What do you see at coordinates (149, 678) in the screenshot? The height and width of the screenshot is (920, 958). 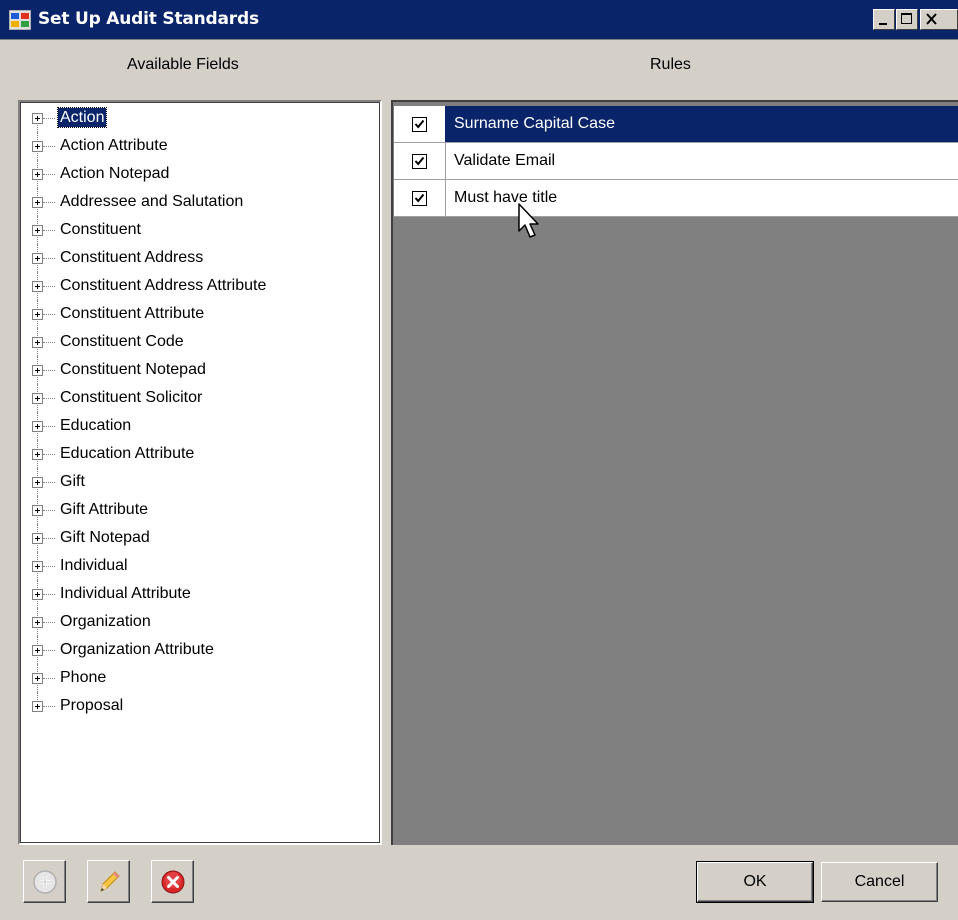 I see `tree-item: Phone` at bounding box center [149, 678].